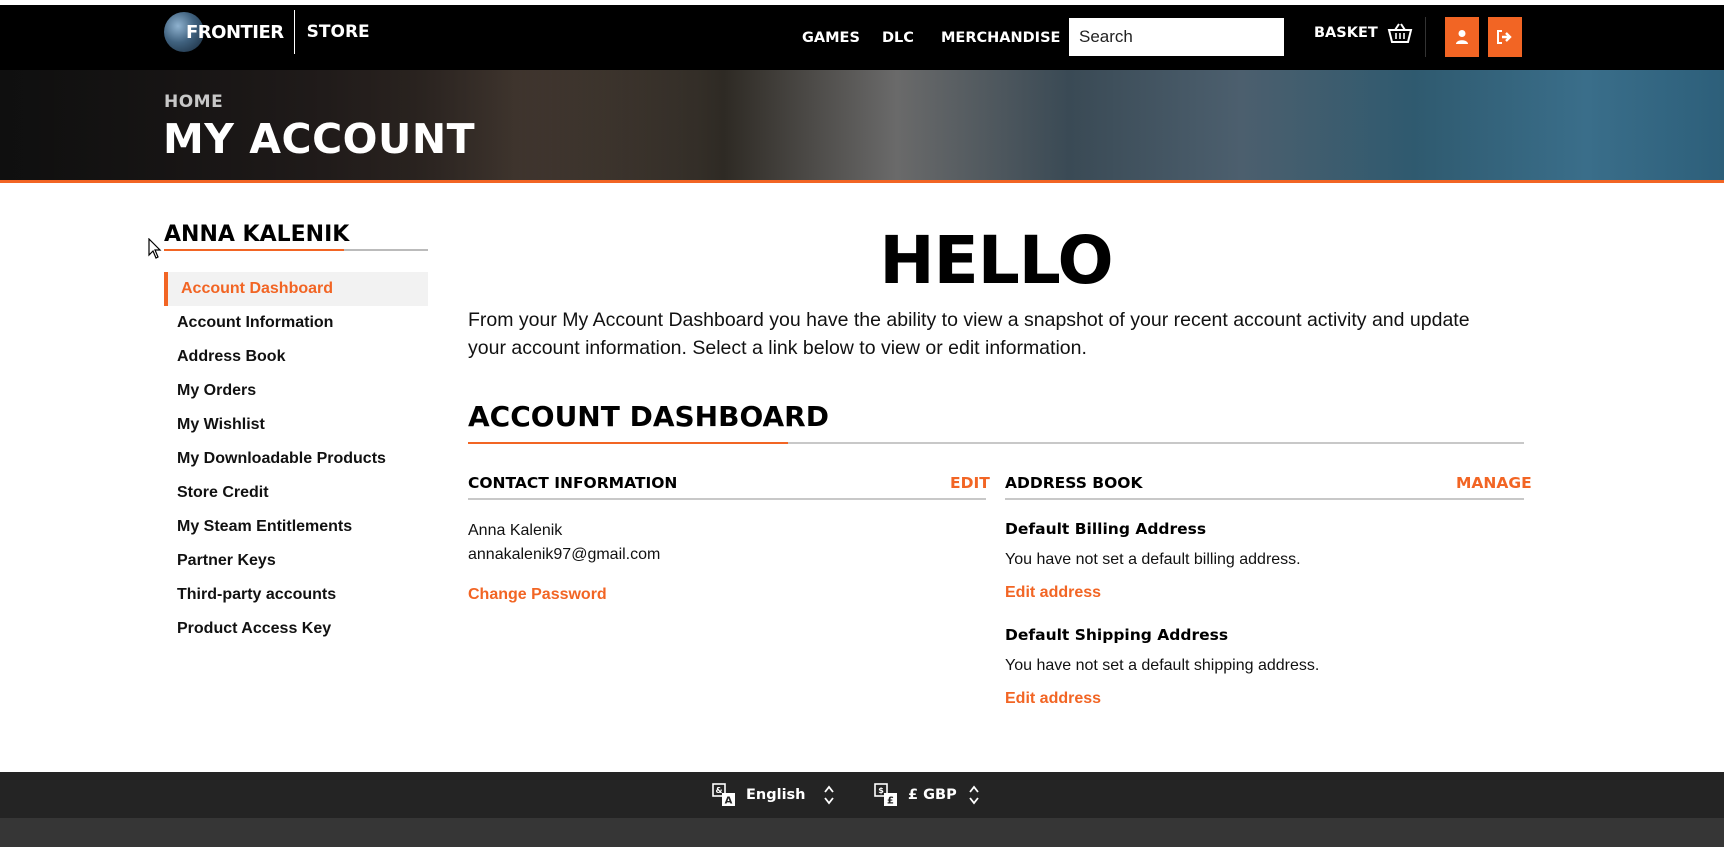  What do you see at coordinates (1106, 529) in the screenshot?
I see `default-billing-heading: Default Billing Address` at bounding box center [1106, 529].